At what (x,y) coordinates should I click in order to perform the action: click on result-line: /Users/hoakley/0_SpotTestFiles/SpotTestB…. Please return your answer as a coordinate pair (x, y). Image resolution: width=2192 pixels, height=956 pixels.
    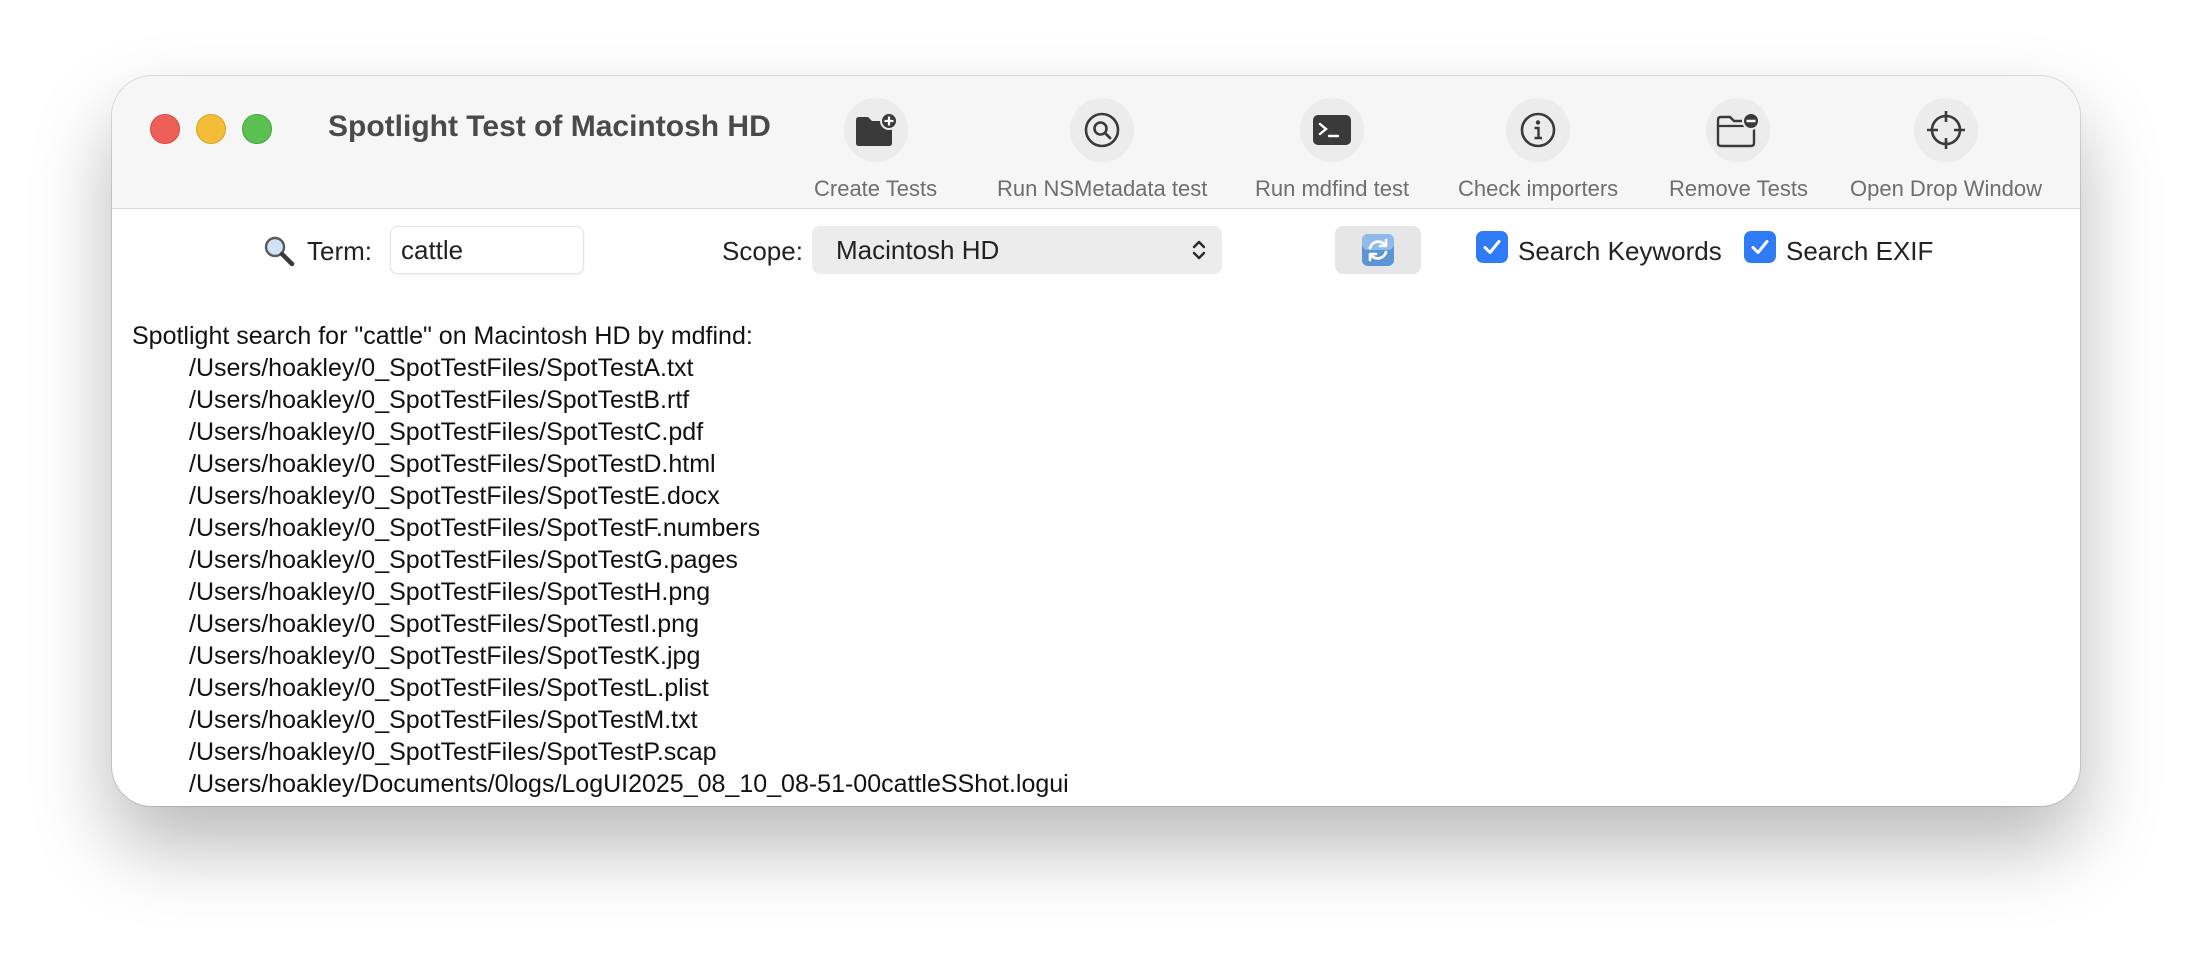
    Looking at the image, I should click on (439, 400).